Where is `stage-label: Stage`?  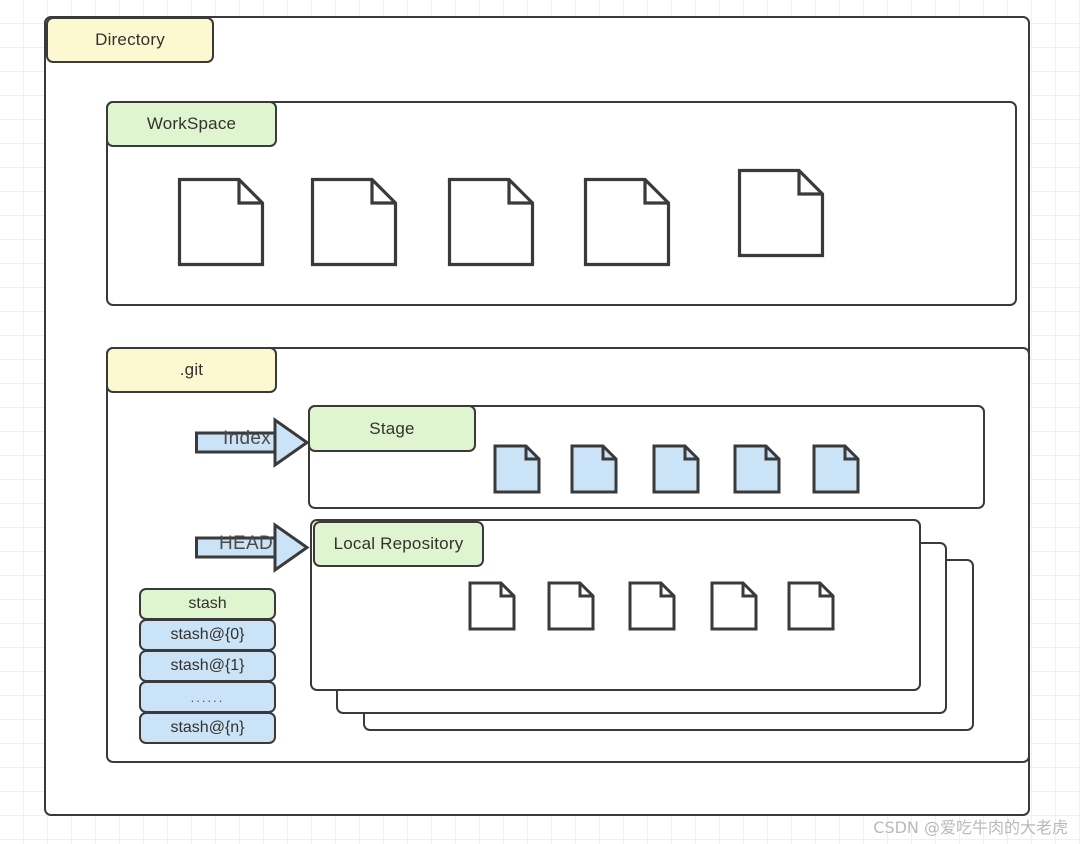 stage-label: Stage is located at coordinates (392, 428).